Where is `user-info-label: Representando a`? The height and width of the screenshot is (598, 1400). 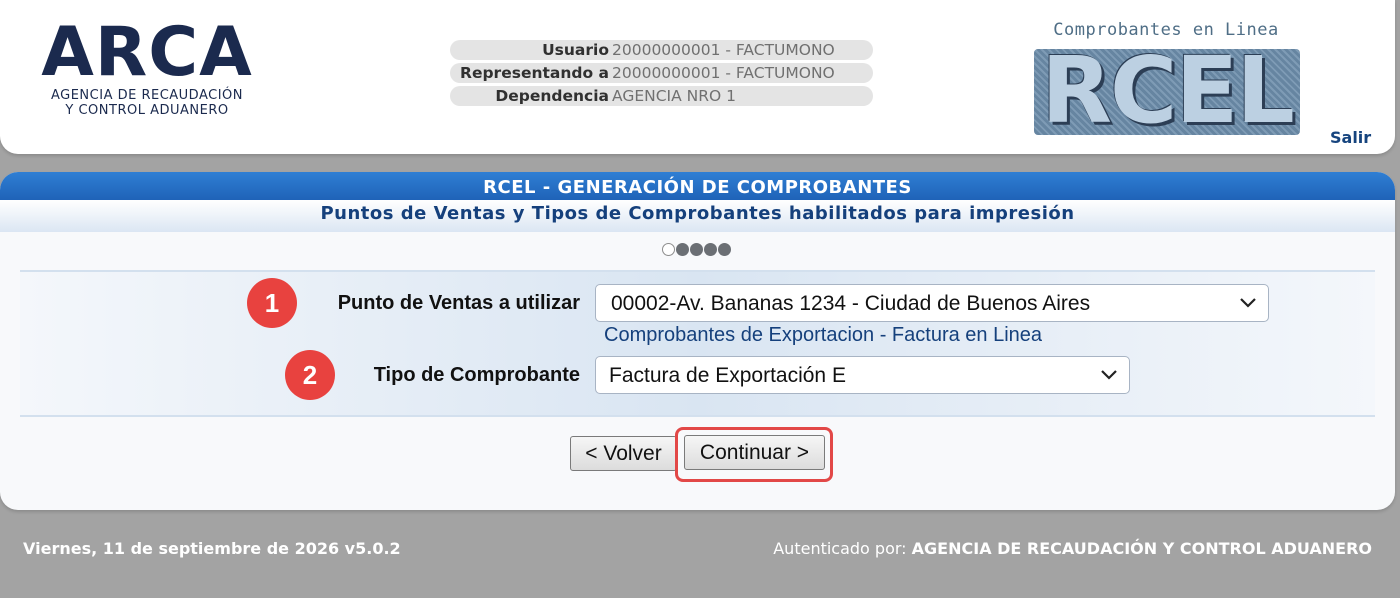 user-info-label: Representando a is located at coordinates (534, 73).